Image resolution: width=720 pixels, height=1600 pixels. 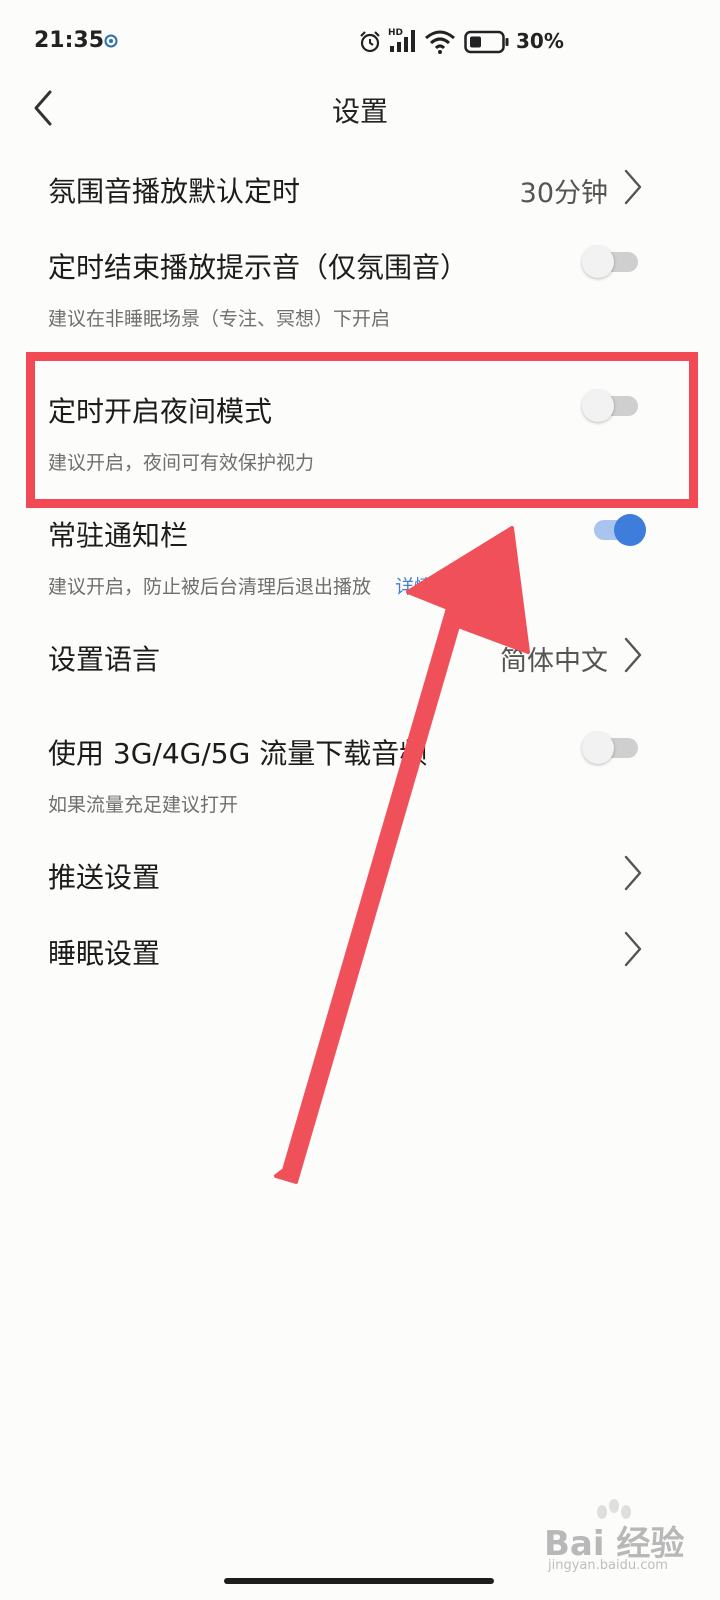 What do you see at coordinates (181, 463) in the screenshot?
I see `setting-subtitle: 建议开启，夜间可有效保护视力` at bounding box center [181, 463].